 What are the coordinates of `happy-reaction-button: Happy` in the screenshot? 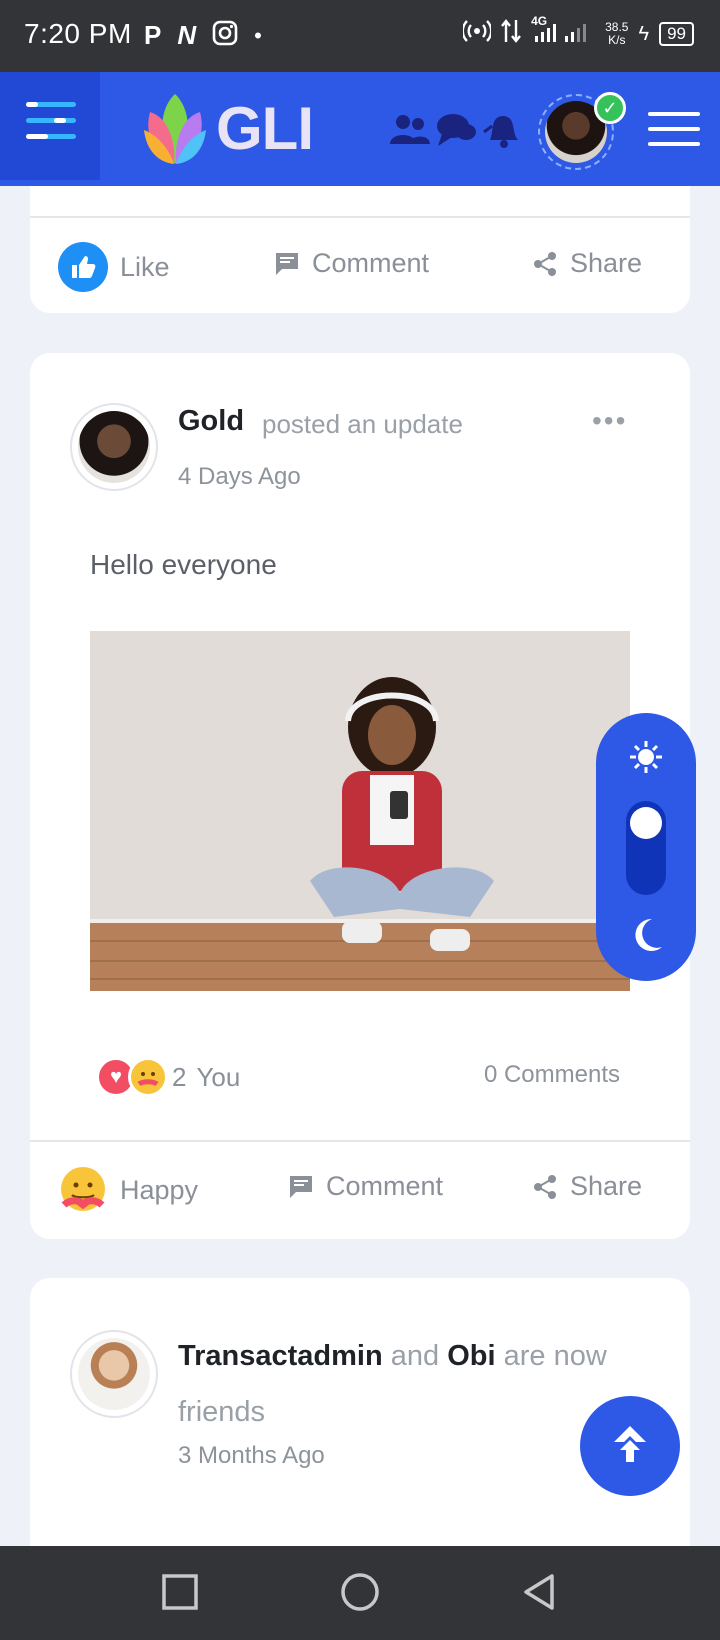 It's located at (128, 1190).